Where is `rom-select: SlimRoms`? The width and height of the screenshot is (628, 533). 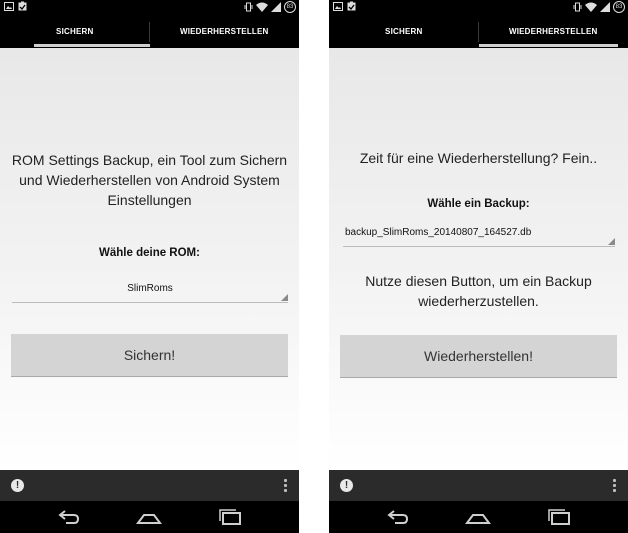 rom-select: SlimRoms is located at coordinates (150, 291).